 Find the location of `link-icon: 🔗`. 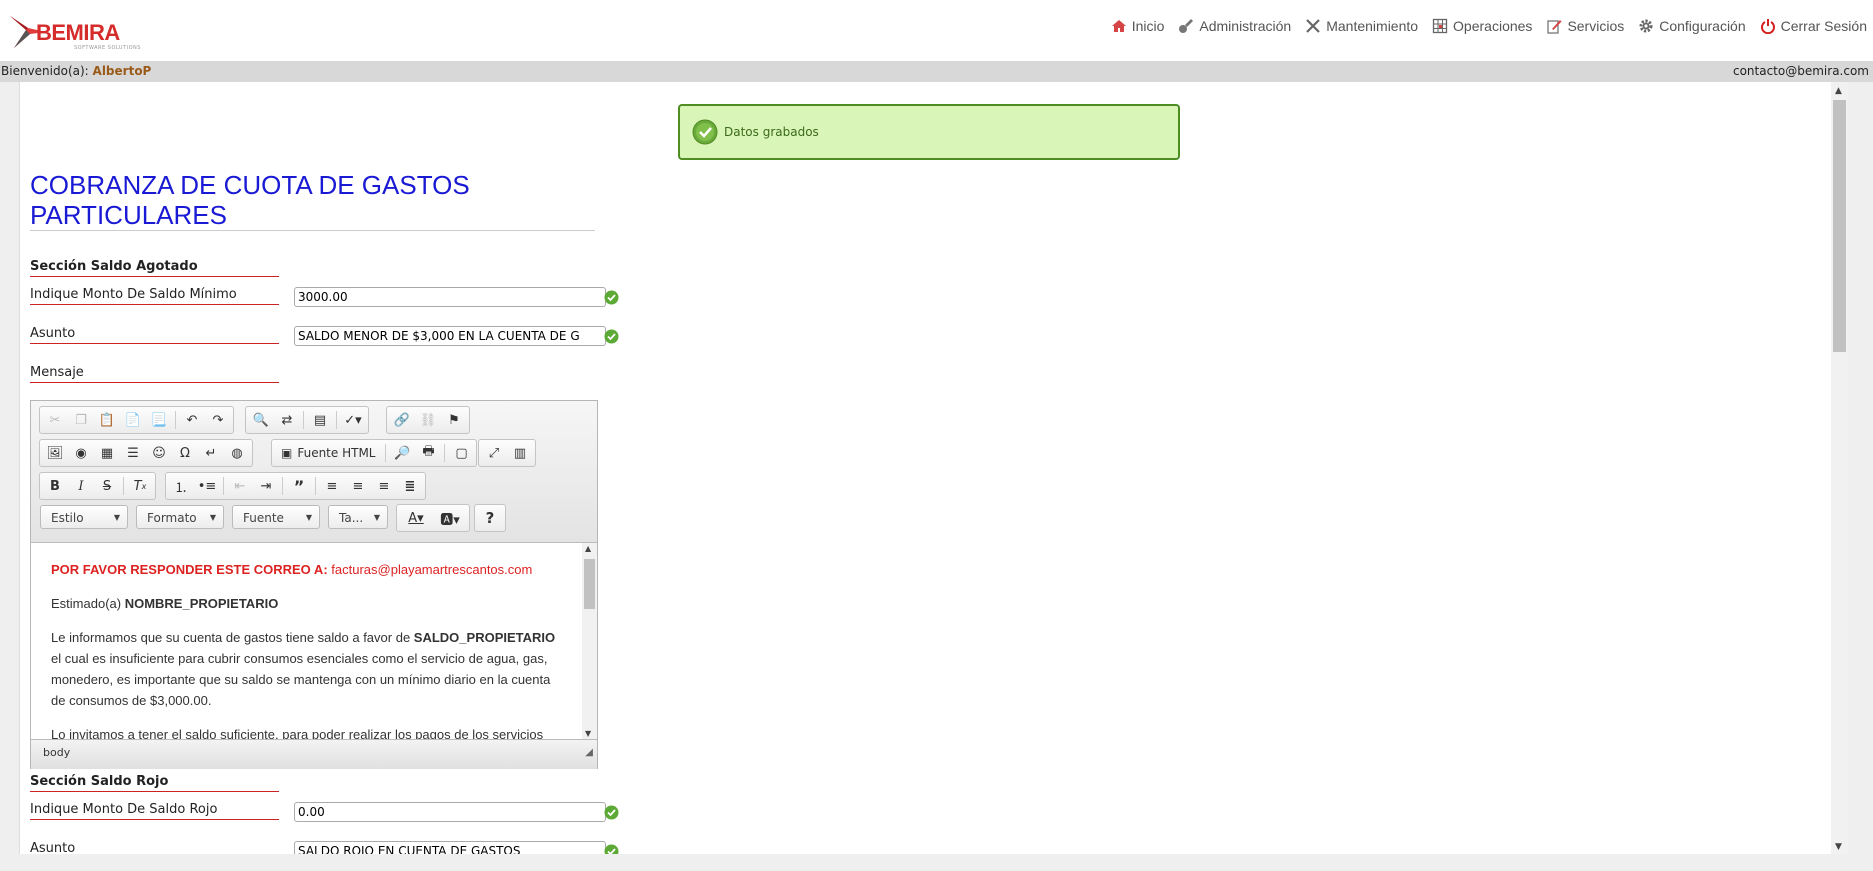

link-icon: 🔗 is located at coordinates (402, 420).